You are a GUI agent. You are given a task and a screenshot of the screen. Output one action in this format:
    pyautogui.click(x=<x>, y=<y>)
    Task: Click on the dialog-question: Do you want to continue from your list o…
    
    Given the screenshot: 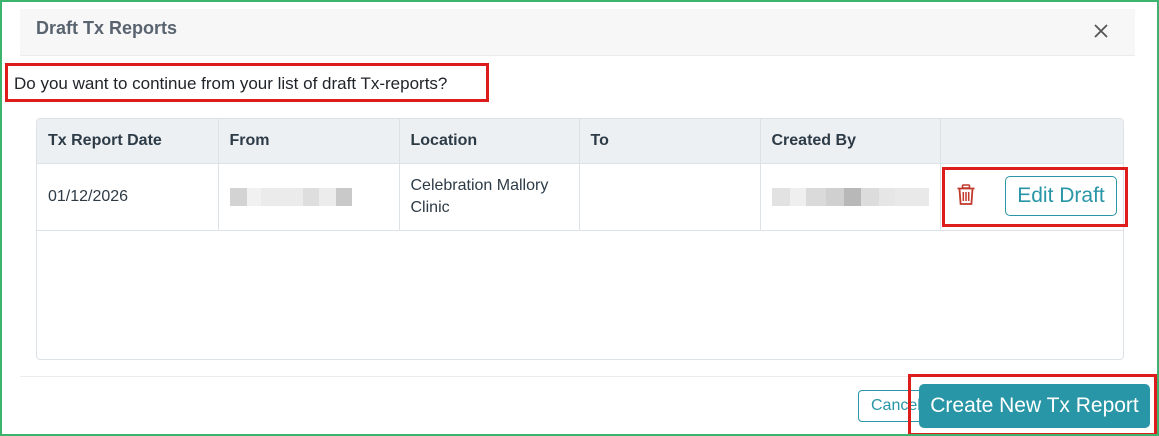 What is the action you would take?
    pyautogui.click(x=231, y=83)
    